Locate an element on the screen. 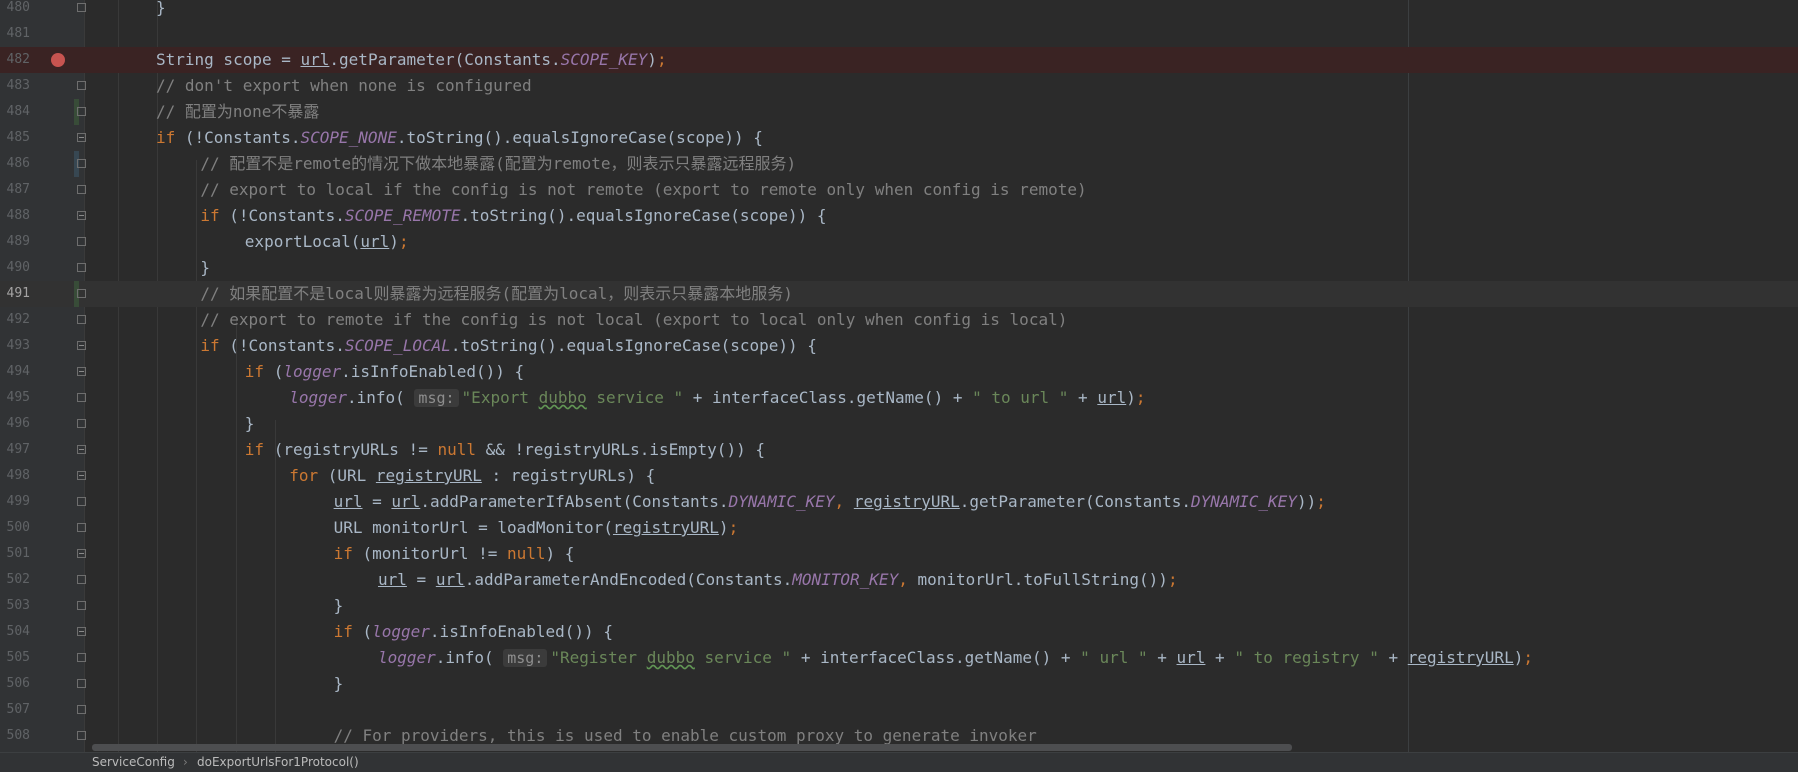  code-line: 503} is located at coordinates (899, 606).